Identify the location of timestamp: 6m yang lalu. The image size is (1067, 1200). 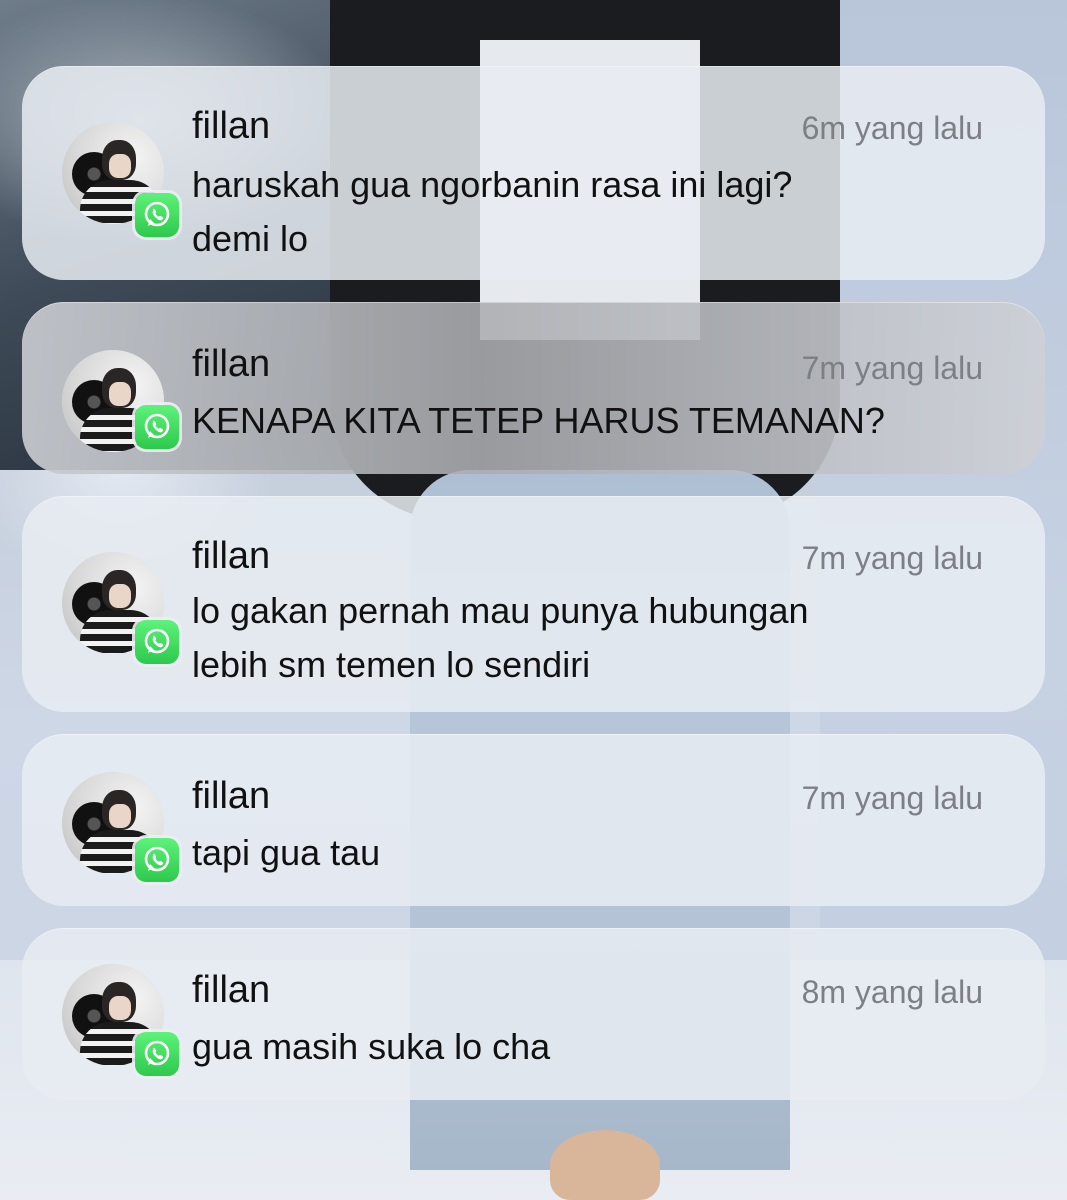
(892, 128).